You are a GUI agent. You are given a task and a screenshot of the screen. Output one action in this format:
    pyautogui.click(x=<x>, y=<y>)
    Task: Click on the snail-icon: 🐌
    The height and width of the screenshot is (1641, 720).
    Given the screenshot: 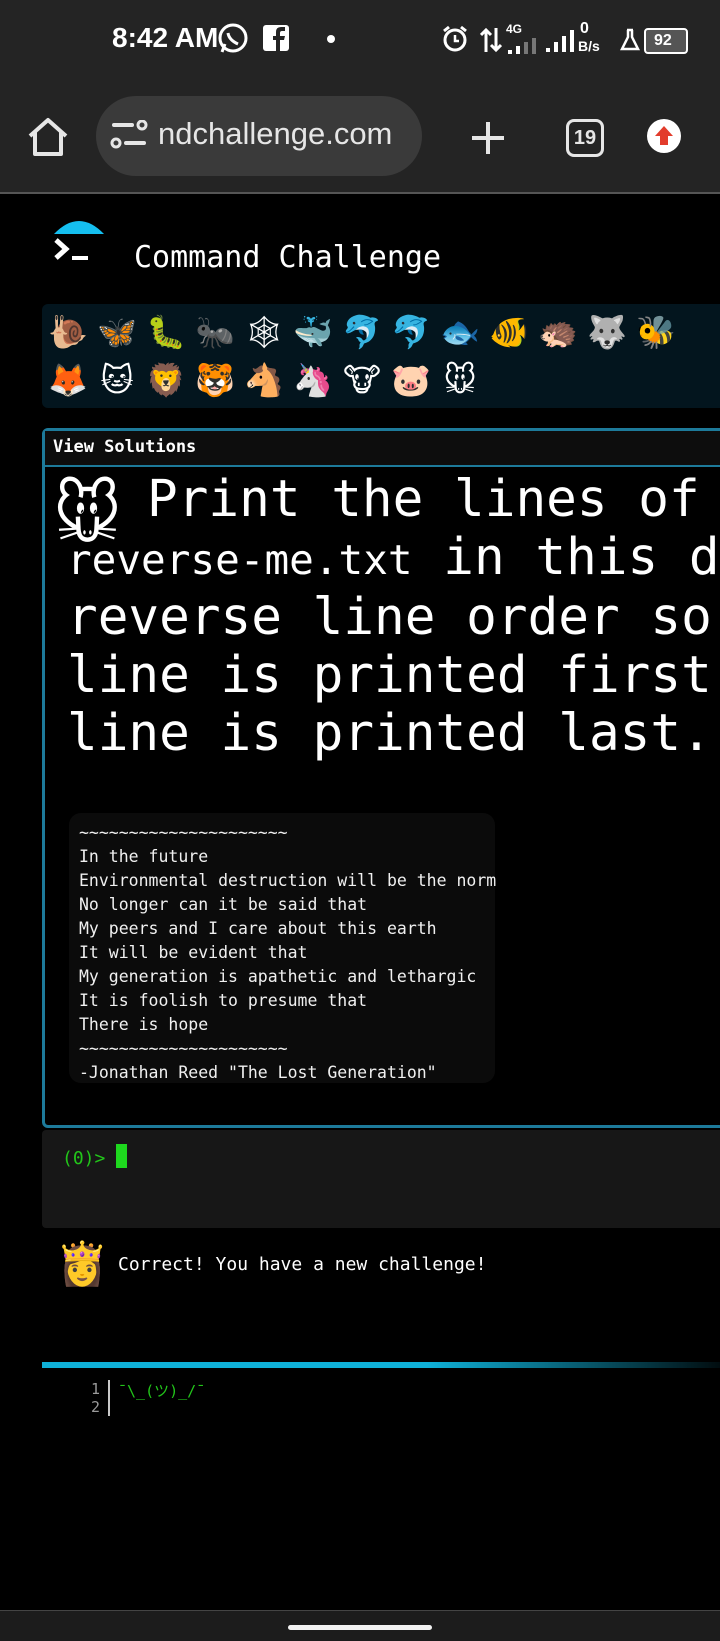 What is the action you would take?
    pyautogui.click(x=68, y=332)
    